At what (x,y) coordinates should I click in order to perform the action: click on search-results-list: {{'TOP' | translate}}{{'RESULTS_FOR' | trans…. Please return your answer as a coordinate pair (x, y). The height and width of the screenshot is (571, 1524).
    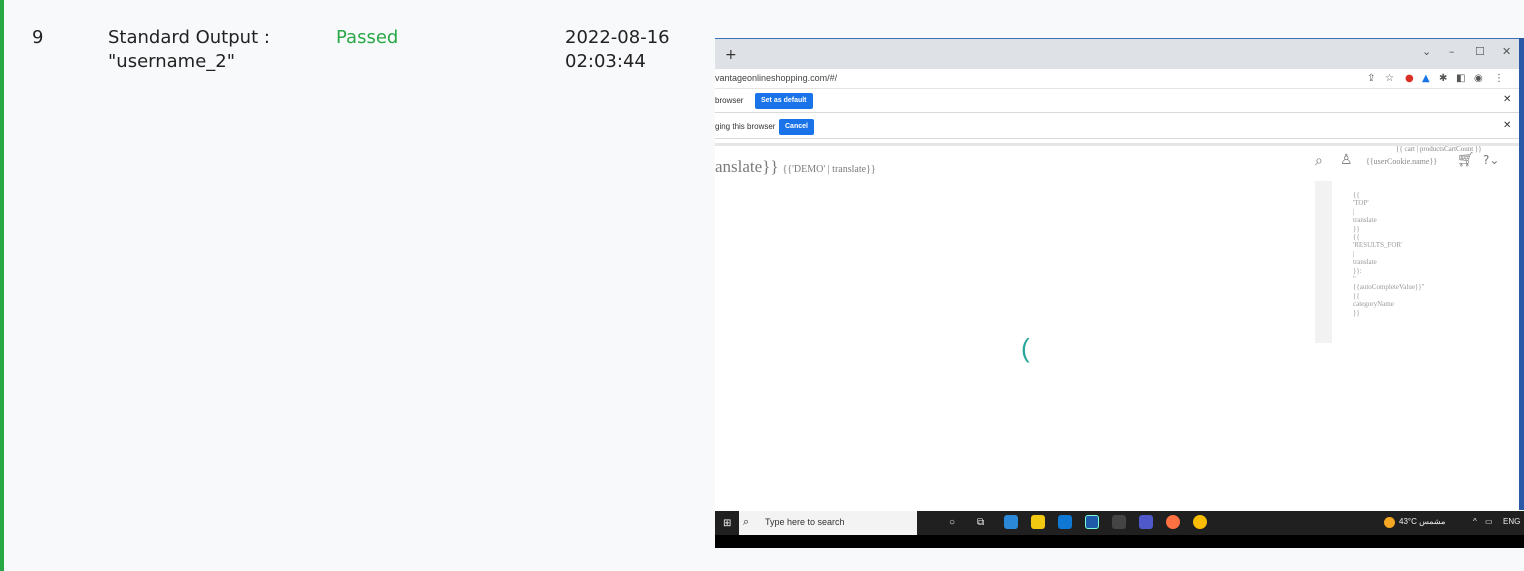
    Looking at the image, I should click on (1389, 254).